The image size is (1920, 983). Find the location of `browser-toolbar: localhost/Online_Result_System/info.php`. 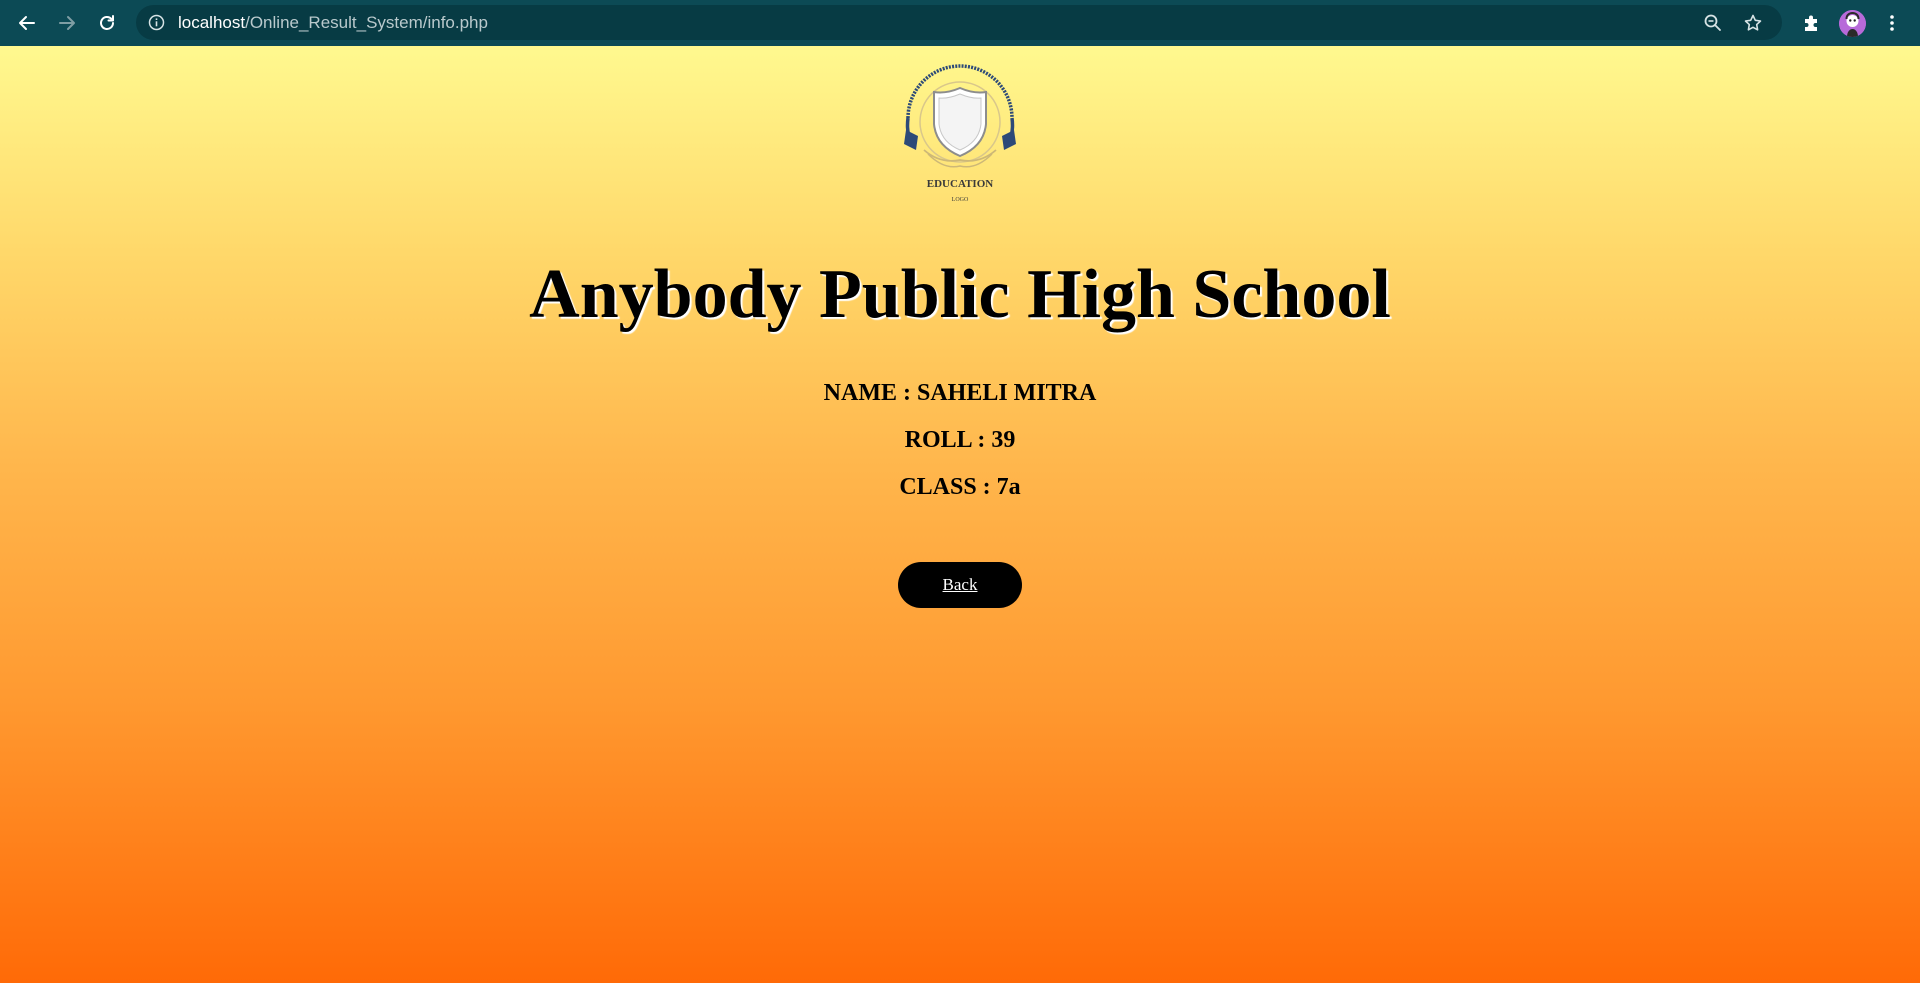

browser-toolbar: localhost/Online_Result_System/info.php is located at coordinates (960, 23).